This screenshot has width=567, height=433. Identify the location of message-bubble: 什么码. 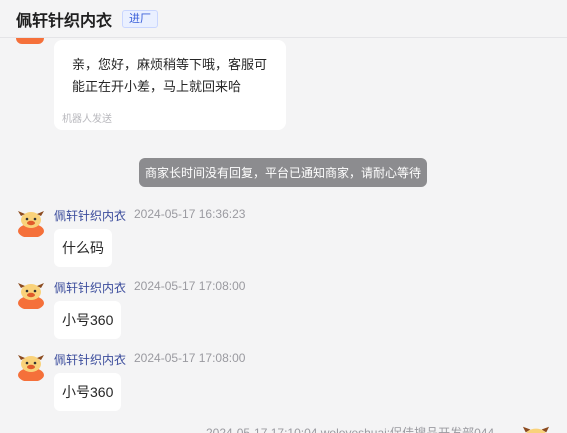
(83, 248).